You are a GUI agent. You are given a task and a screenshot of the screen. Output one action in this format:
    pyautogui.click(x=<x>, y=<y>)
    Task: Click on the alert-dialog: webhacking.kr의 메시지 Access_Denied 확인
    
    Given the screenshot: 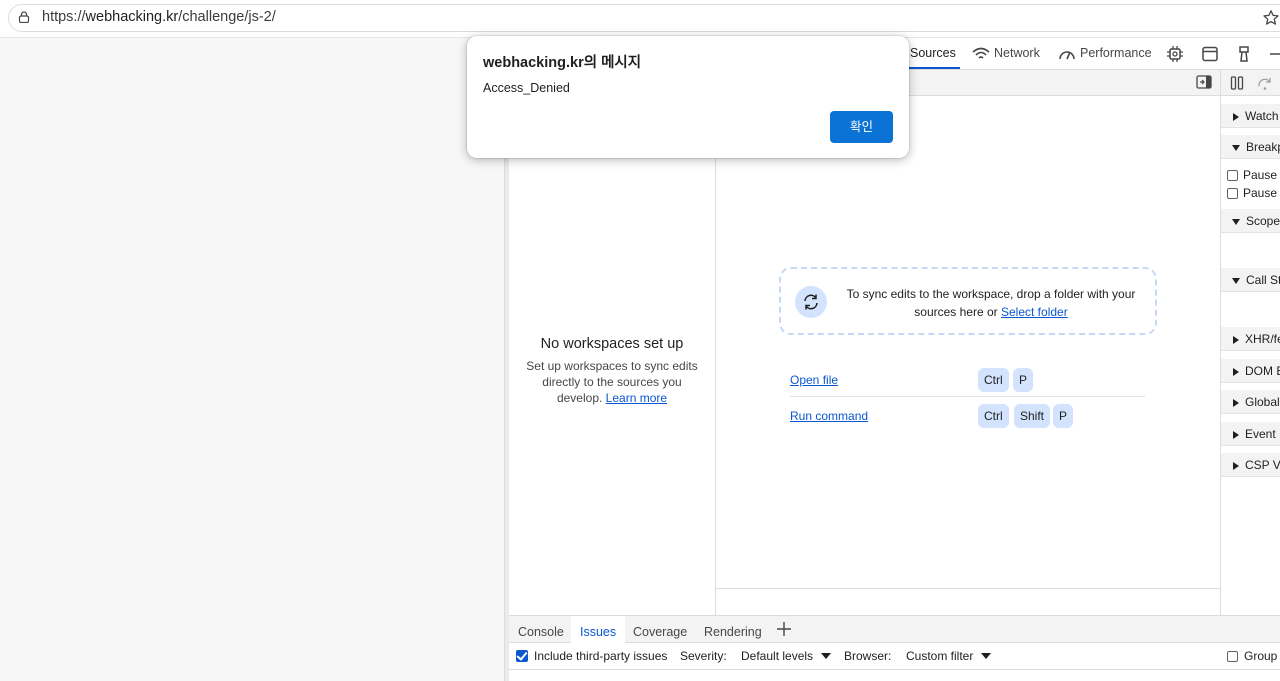 What is the action you would take?
    pyautogui.click(x=688, y=97)
    